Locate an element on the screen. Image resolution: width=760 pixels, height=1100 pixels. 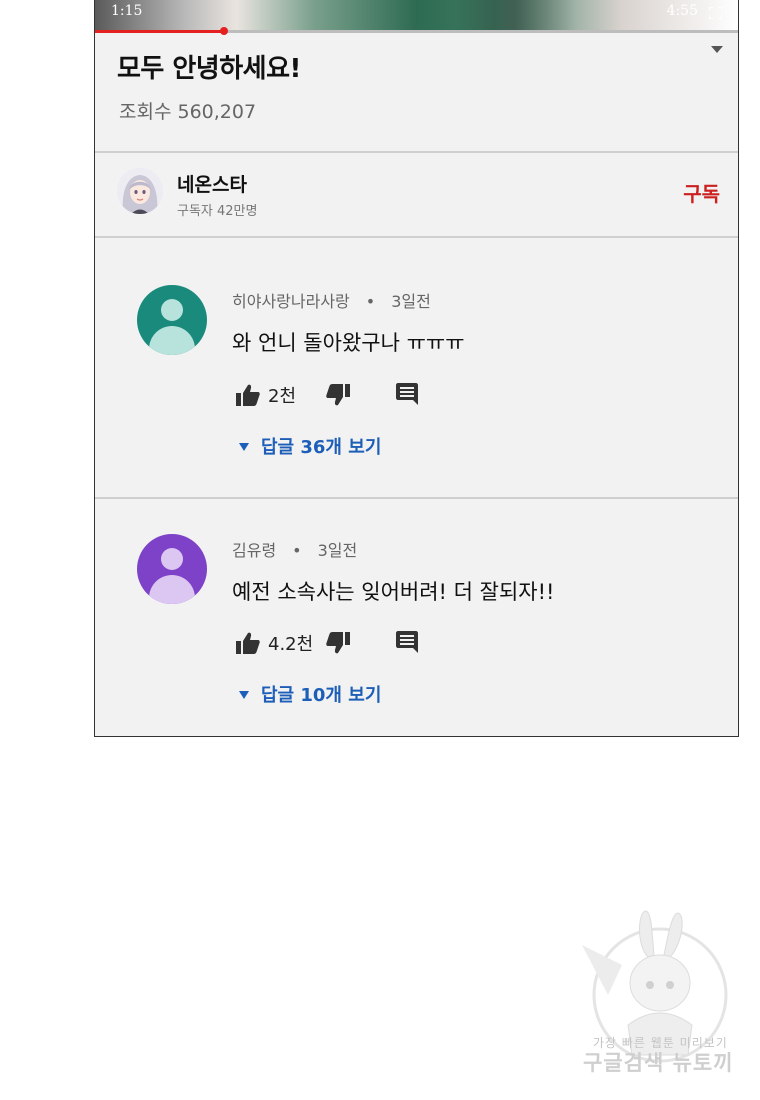
subscriber-count: 구독자 42만명 is located at coordinates (217, 211).